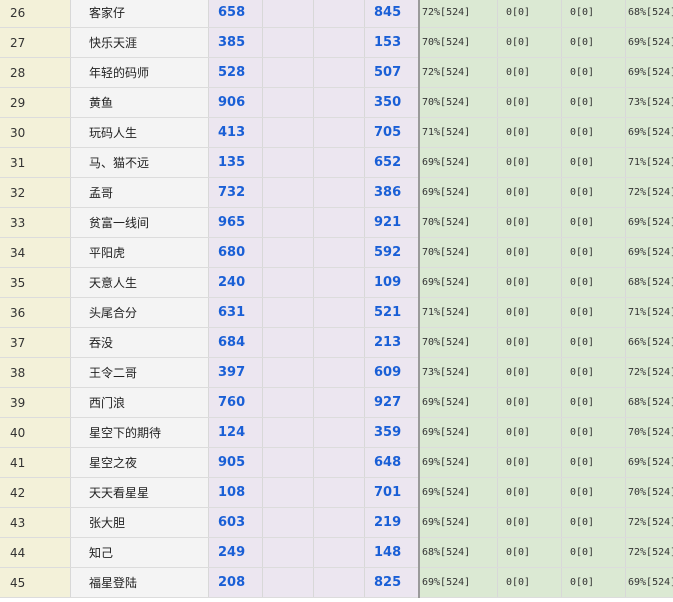 This screenshot has width=673, height=602. What do you see at coordinates (336, 102) in the screenshot?
I see `table-row: 29 黄鱼 906 350 70%[524] 0[0] 0[0] 73%[524]` at bounding box center [336, 102].